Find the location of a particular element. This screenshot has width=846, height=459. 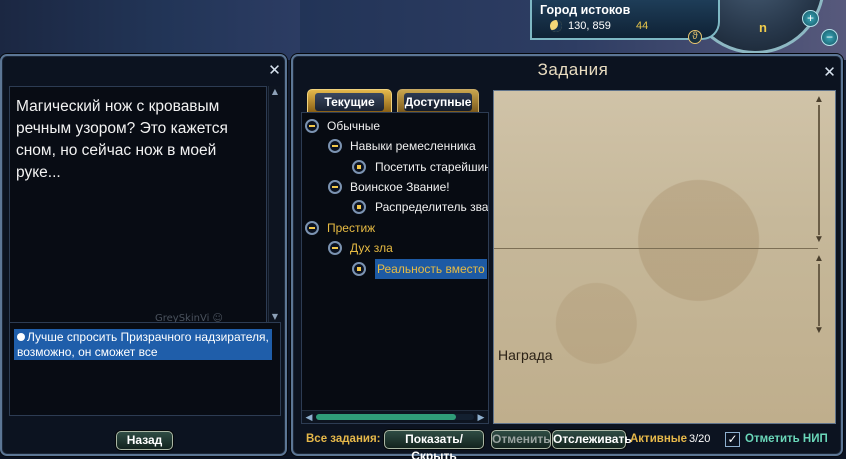

group-label: Обычные is located at coordinates (354, 126).